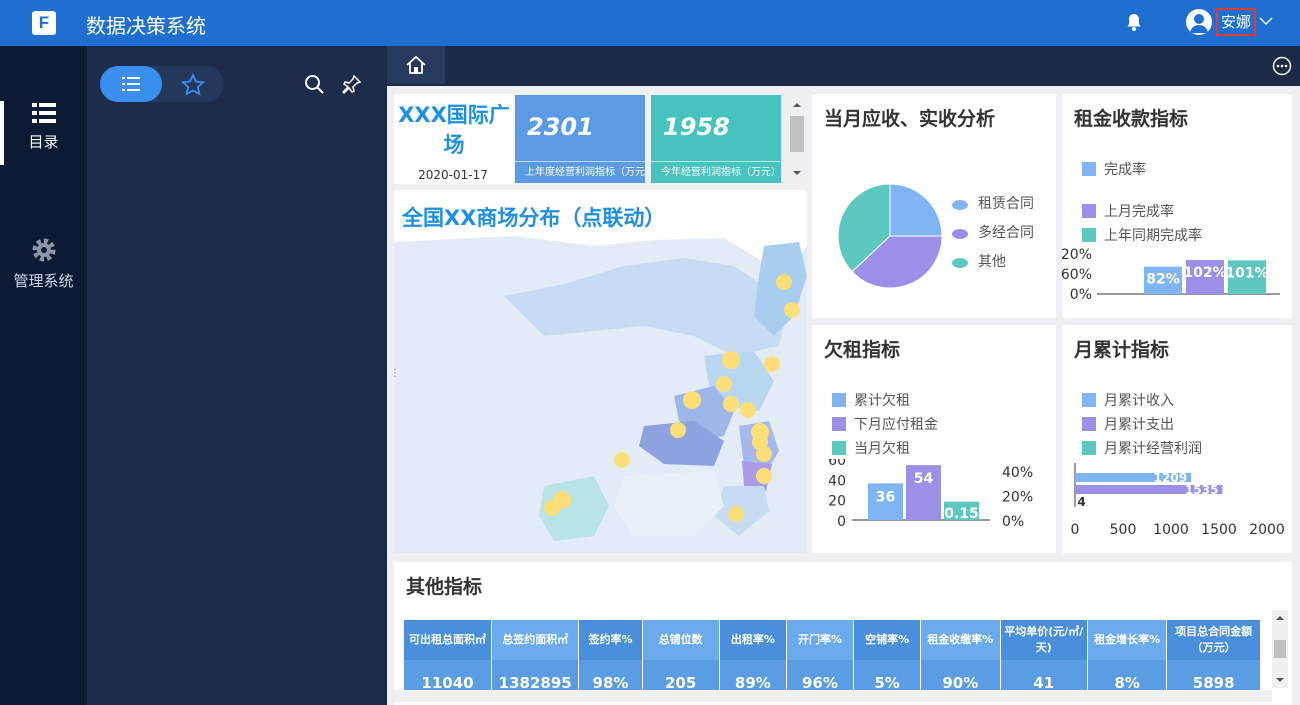  Describe the element at coordinates (1075, 501) in the screenshot. I see `bar` at that location.